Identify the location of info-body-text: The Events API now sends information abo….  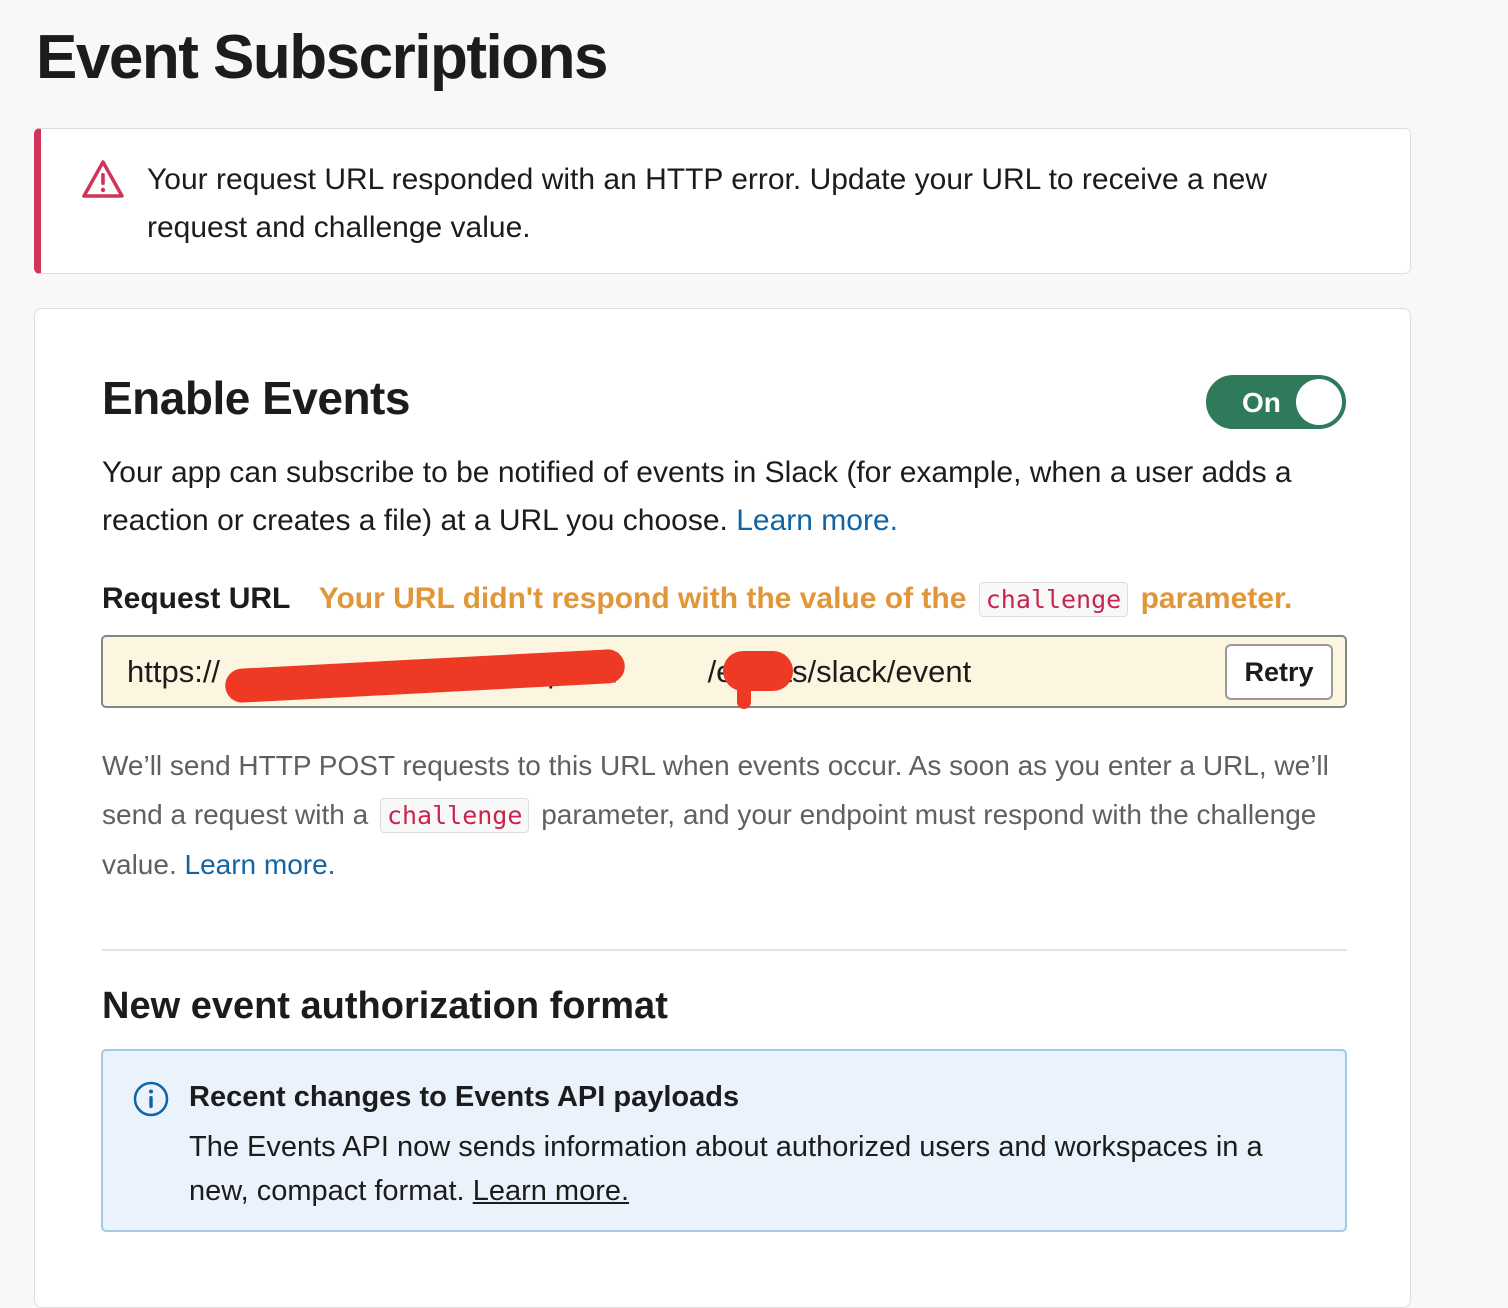
(726, 1169).